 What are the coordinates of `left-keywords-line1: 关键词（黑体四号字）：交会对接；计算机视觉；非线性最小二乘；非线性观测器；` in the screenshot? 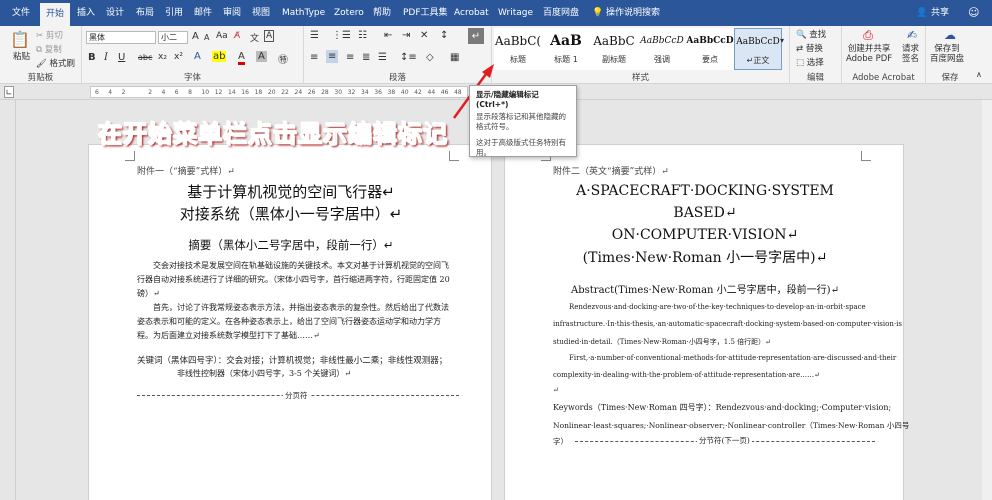 It's located at (292, 361).